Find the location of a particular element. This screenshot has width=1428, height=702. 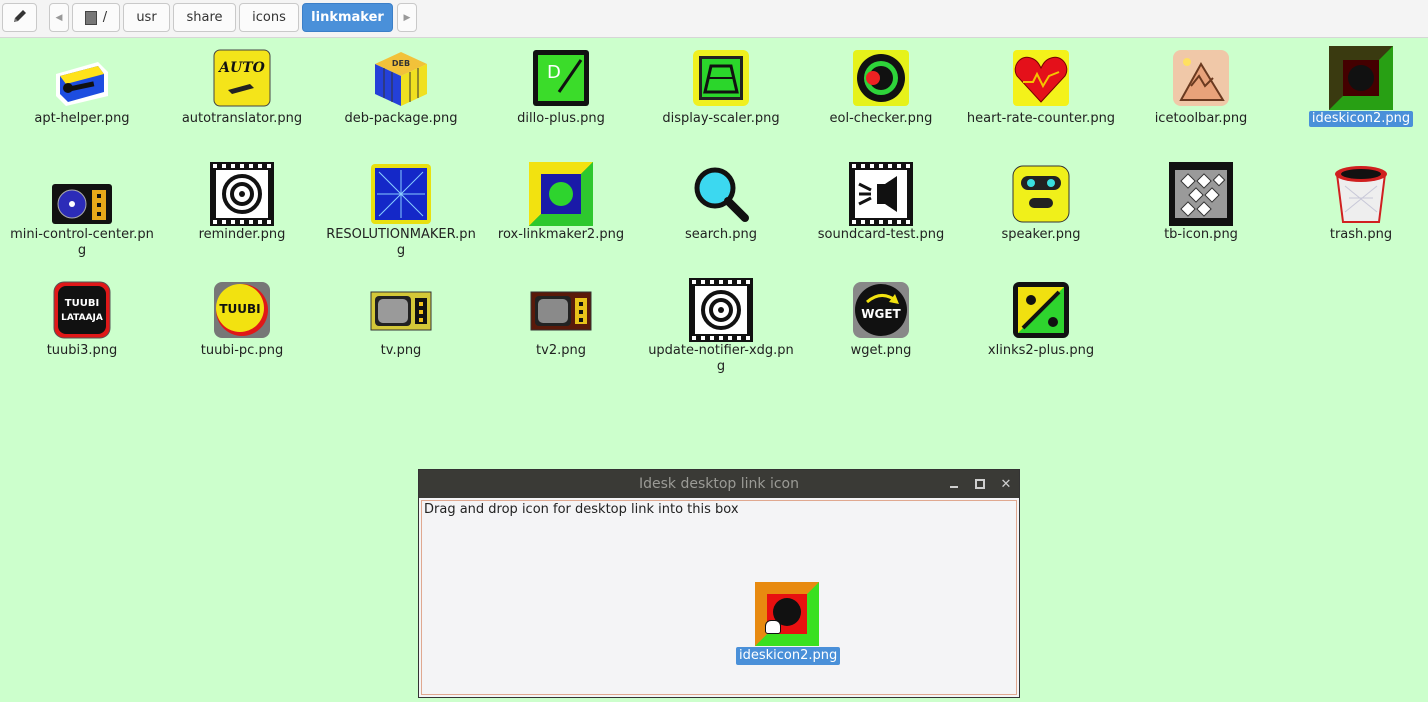

file-name: heart-rate-counter.png is located at coordinates (1041, 118).